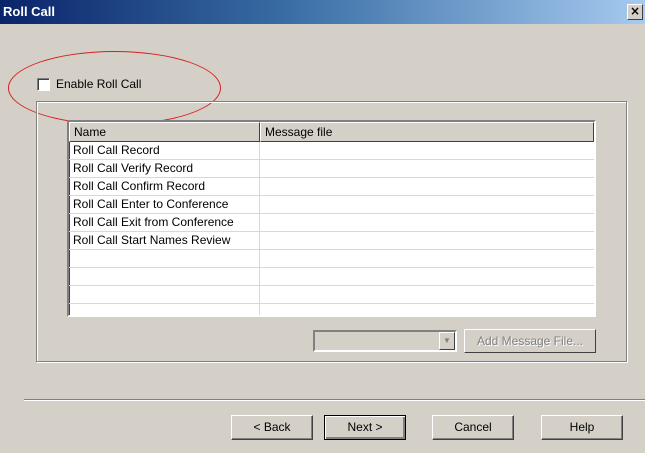 The image size is (645, 453). What do you see at coordinates (473, 427) in the screenshot?
I see `cancel-button: Cancel` at bounding box center [473, 427].